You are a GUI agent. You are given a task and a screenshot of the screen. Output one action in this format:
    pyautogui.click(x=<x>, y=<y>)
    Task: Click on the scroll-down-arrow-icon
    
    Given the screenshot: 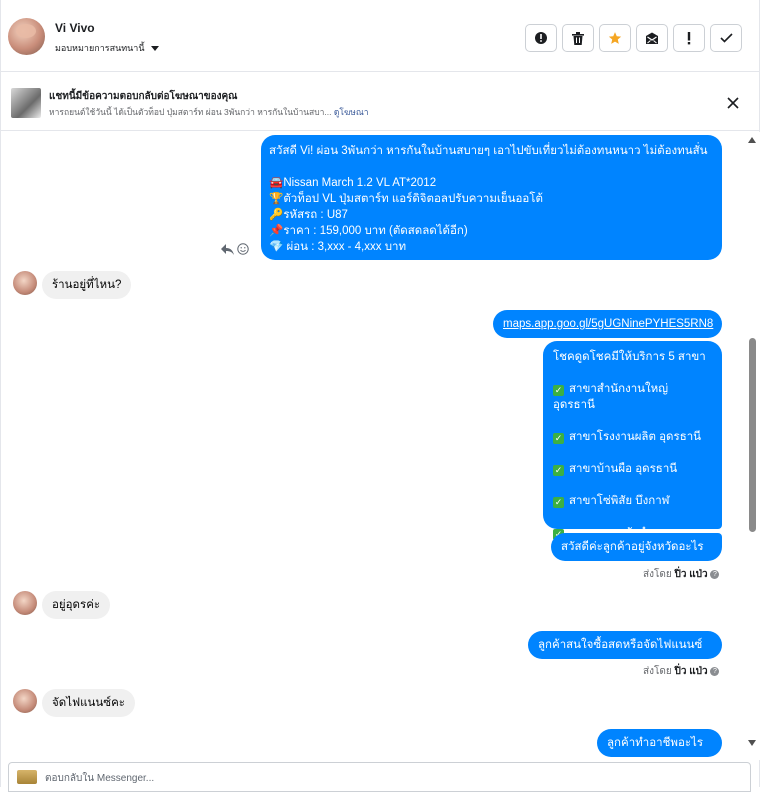 What is the action you would take?
    pyautogui.click(x=752, y=743)
    